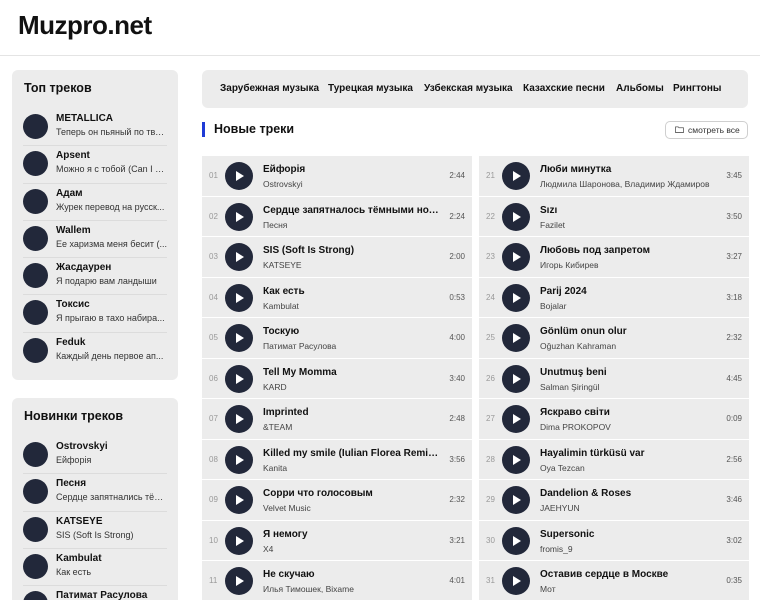 This screenshot has width=760, height=600. Describe the element at coordinates (630, 574) in the screenshot. I see `track-title: Оставив сердце в Москве` at that location.